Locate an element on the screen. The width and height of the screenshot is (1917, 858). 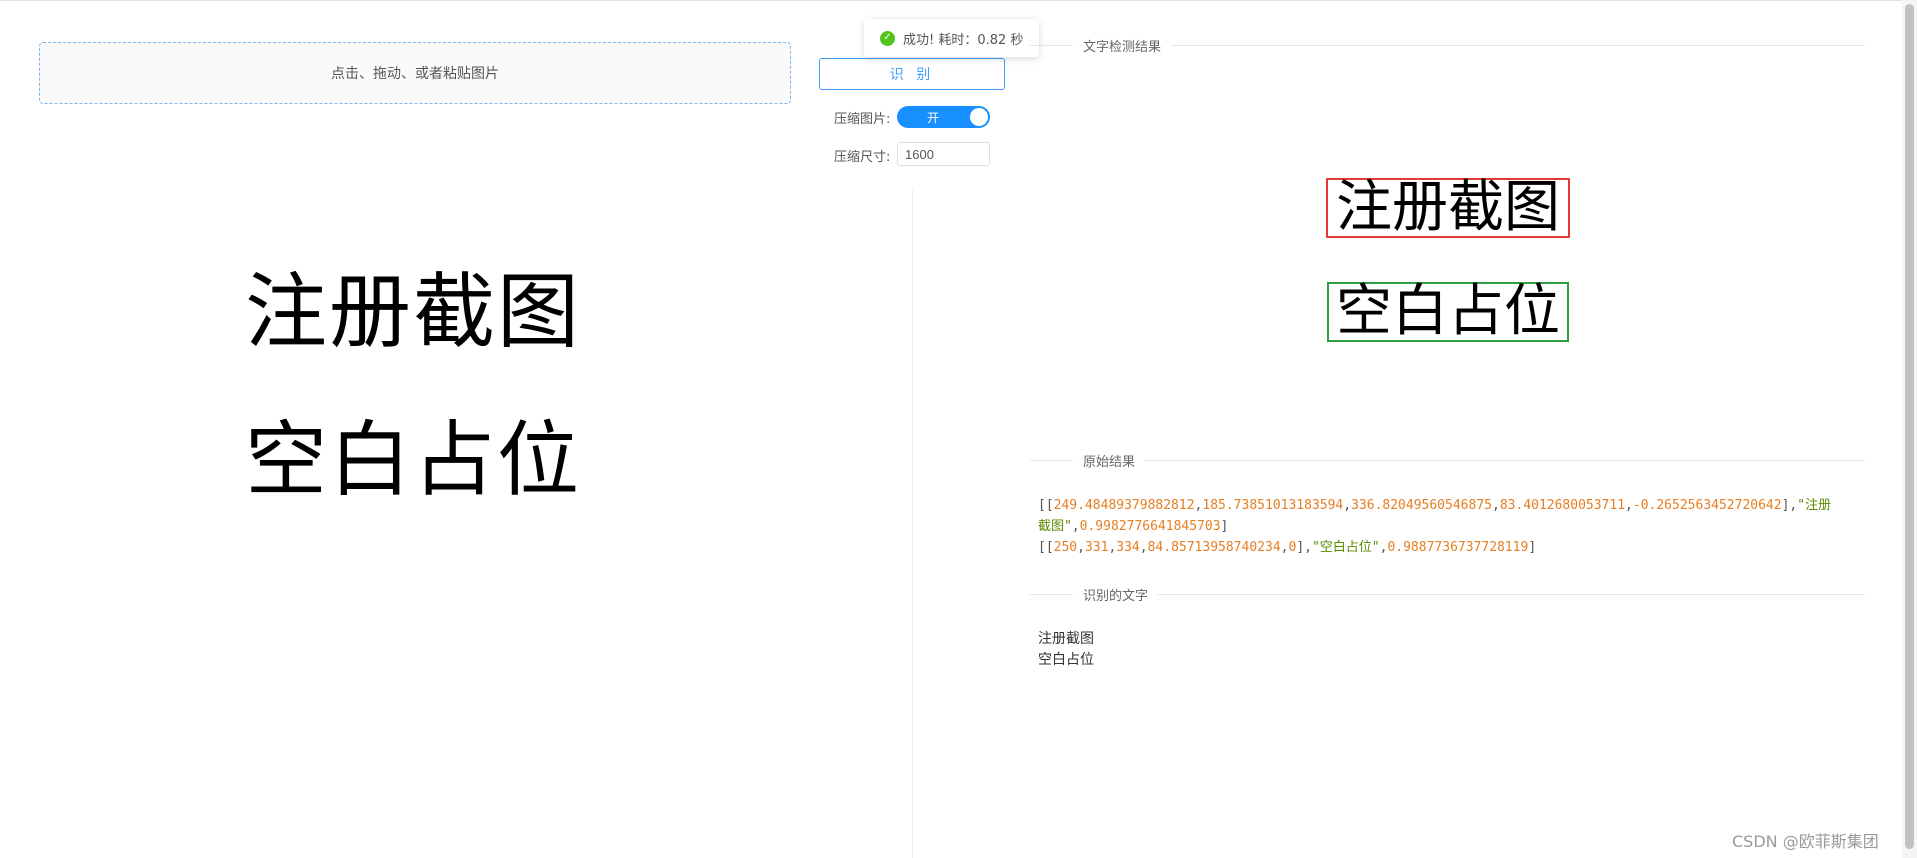
detection-box: 空白占位 is located at coordinates (1448, 312).